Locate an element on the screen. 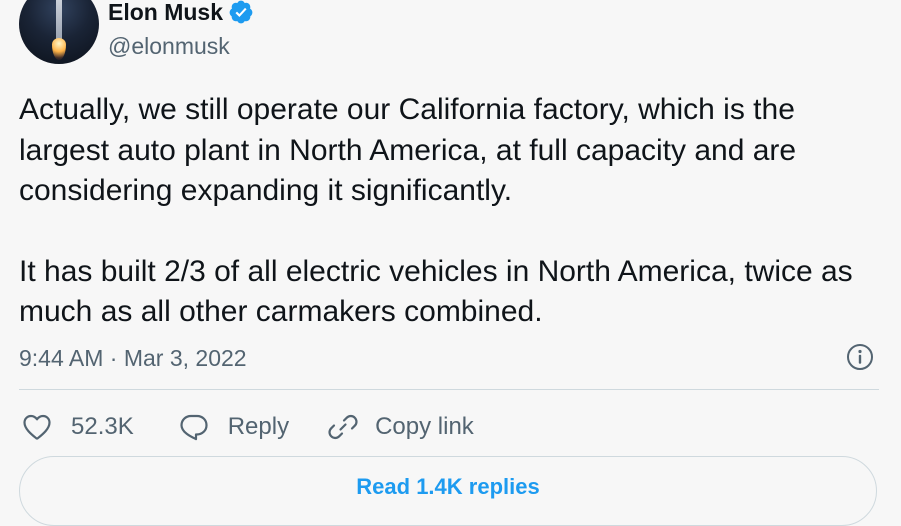 Image resolution: width=901 pixels, height=526 pixels. like-button: 52.3K is located at coordinates (77, 427).